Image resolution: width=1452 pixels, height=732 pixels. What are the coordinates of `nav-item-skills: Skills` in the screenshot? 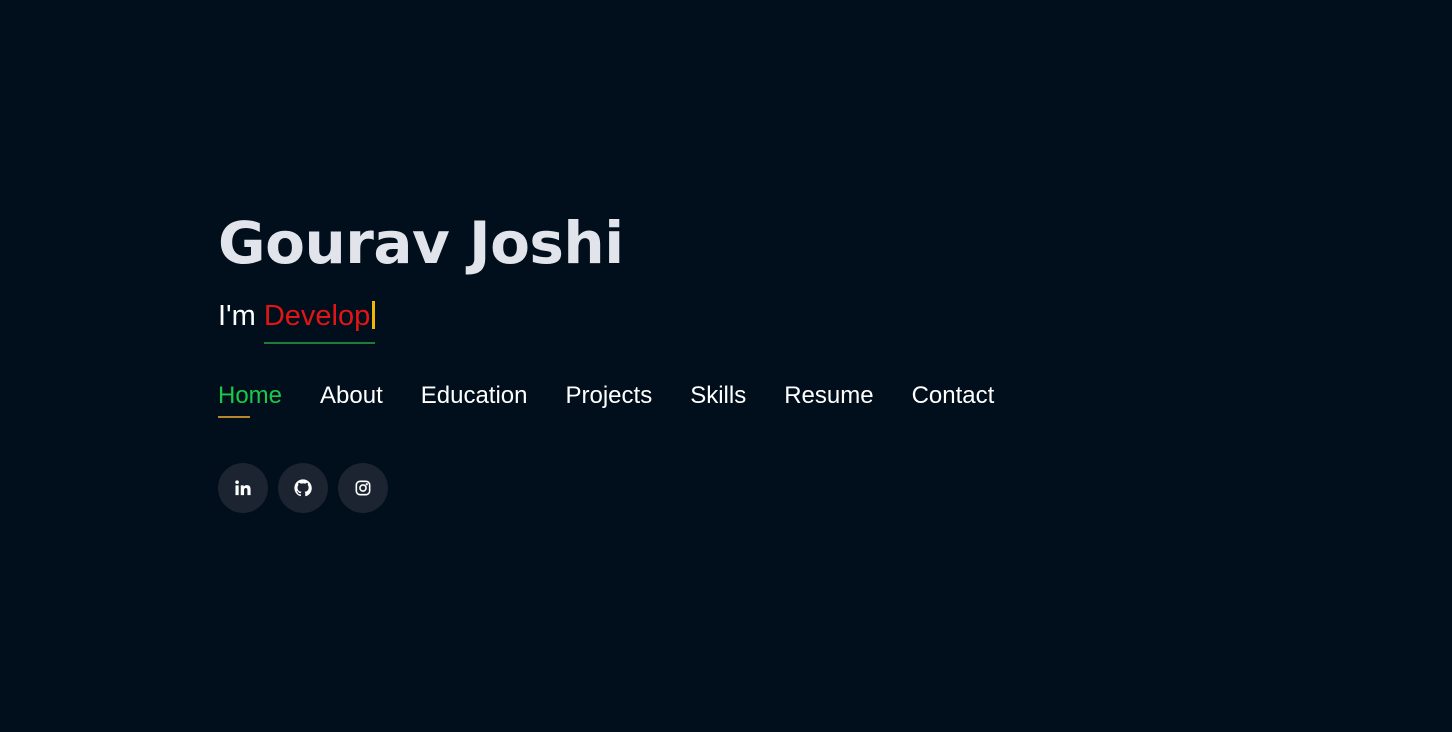 It's located at (718, 396).